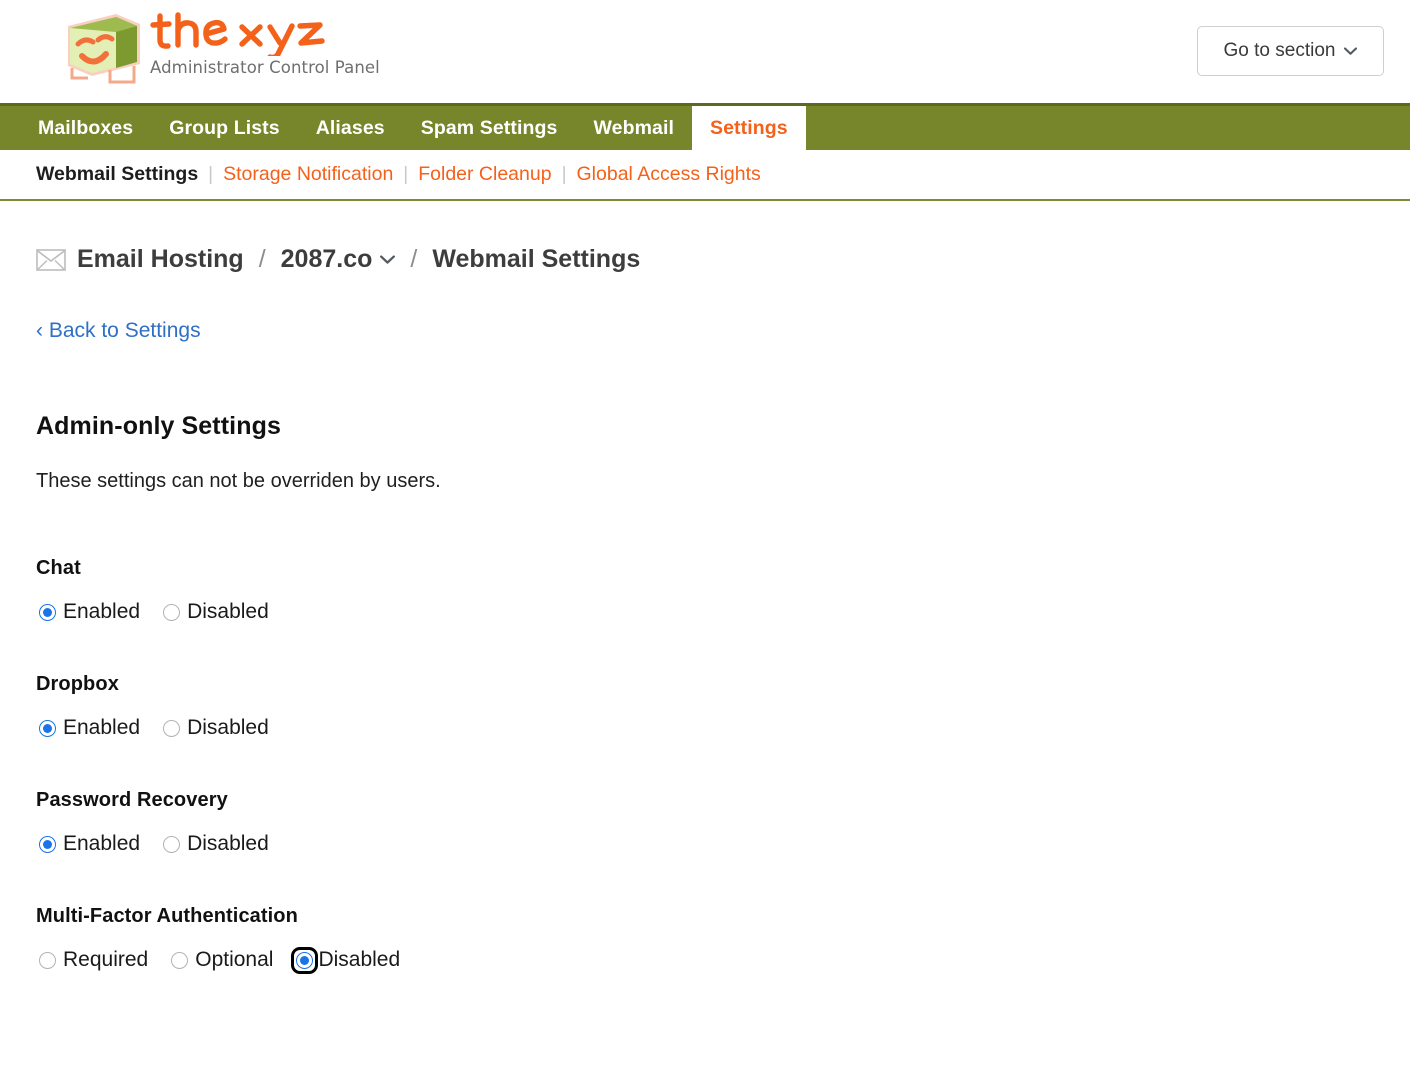 This screenshot has width=1410, height=1076. I want to click on nav-item-settings: Settings, so click(749, 128).